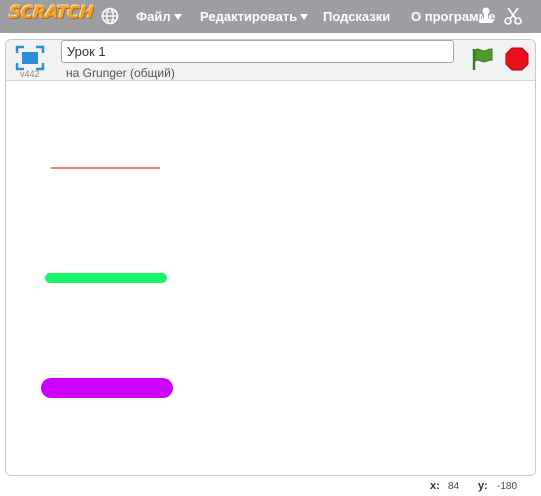 Image resolution: width=541 pixels, height=496 pixels. I want to click on menu-tips-label: Подсказки, so click(357, 16).